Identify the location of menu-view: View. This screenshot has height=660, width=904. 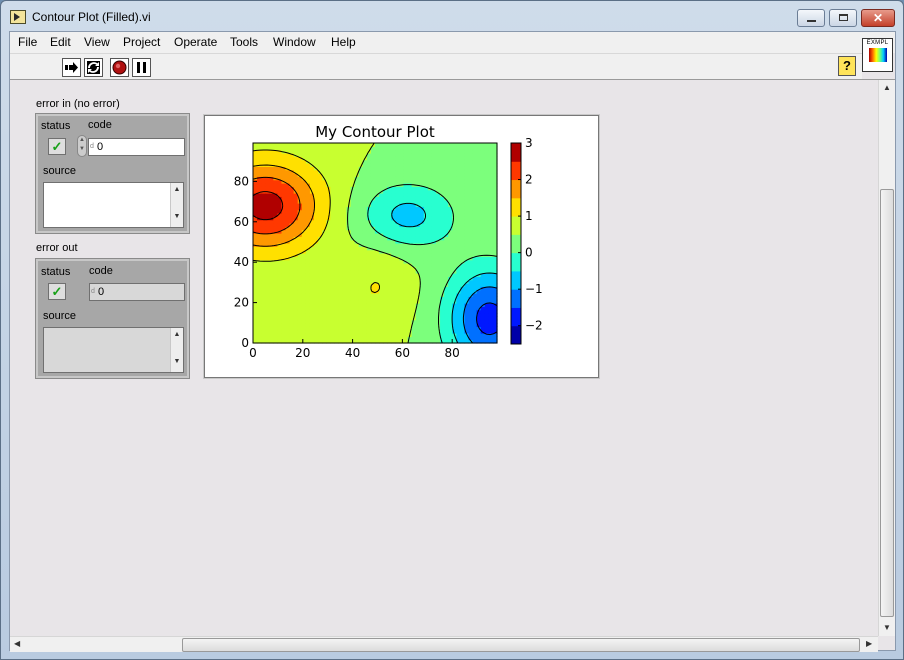
(97, 42).